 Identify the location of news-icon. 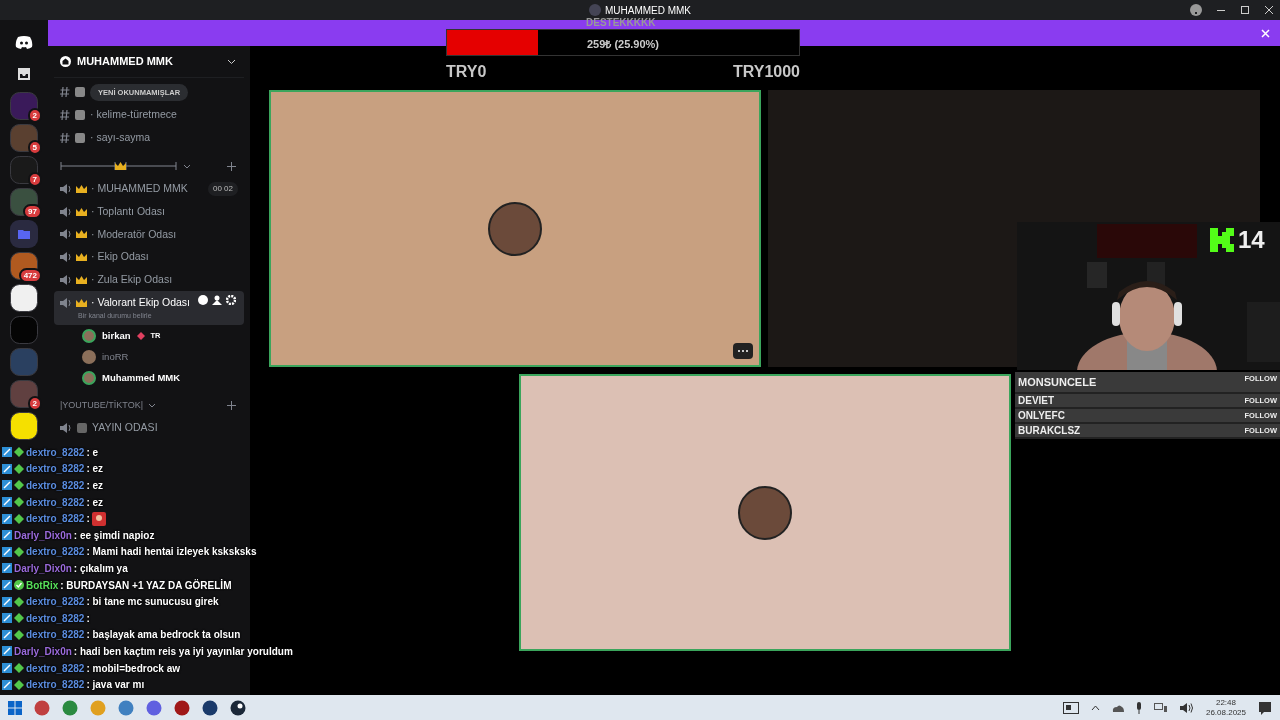
(1070, 707).